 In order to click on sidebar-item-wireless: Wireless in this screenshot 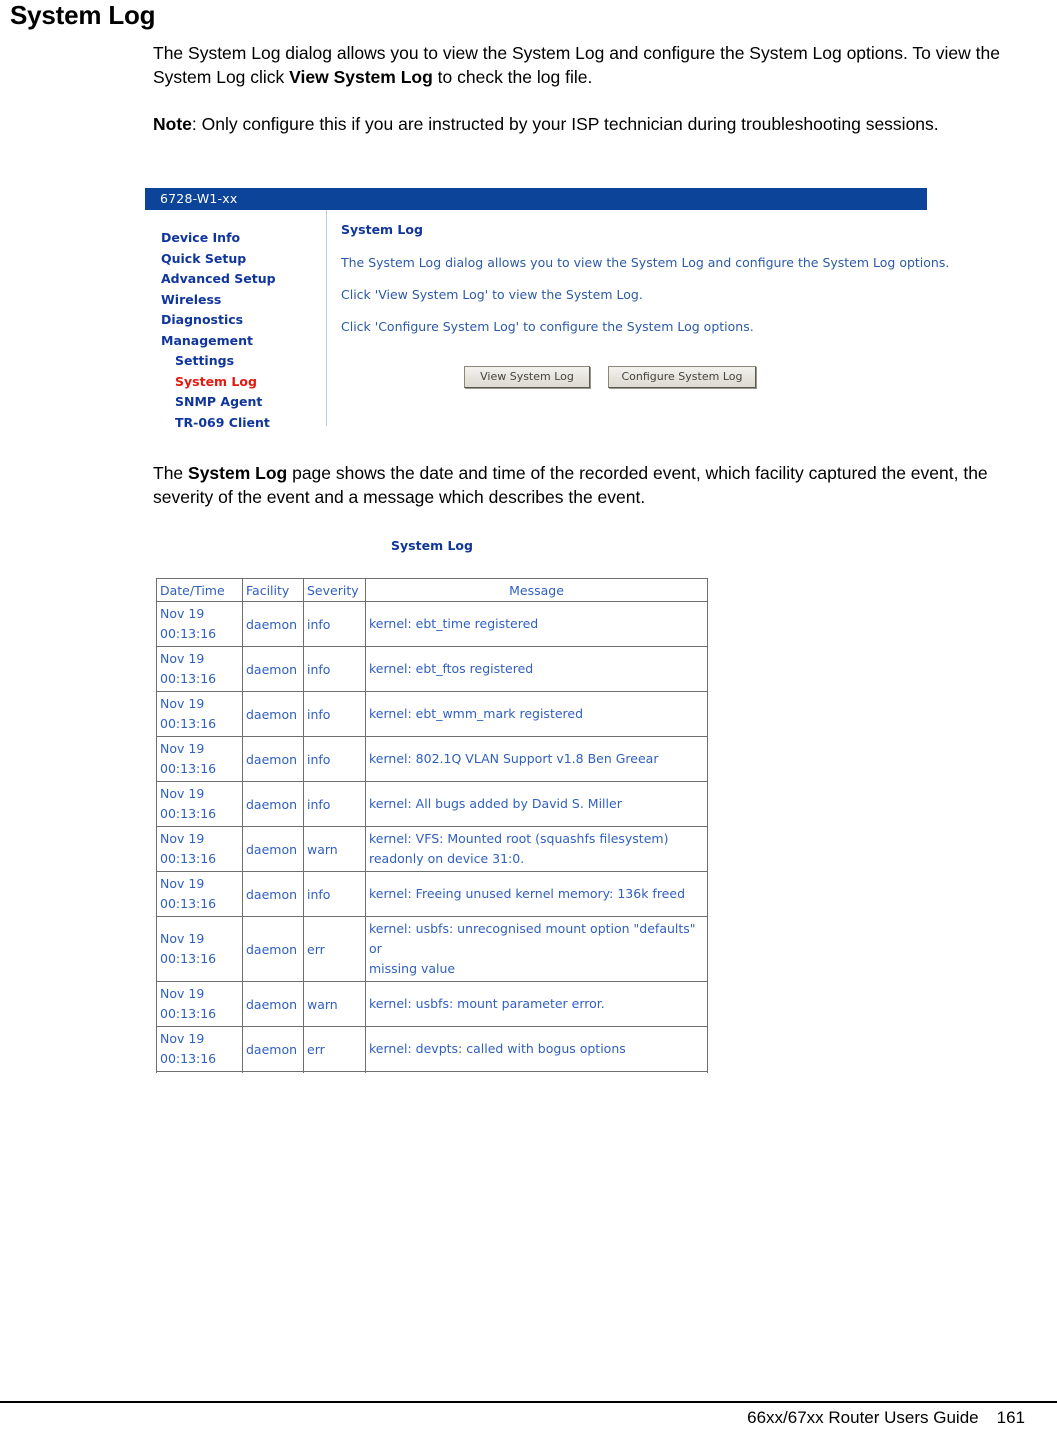, I will do `click(234, 300)`.